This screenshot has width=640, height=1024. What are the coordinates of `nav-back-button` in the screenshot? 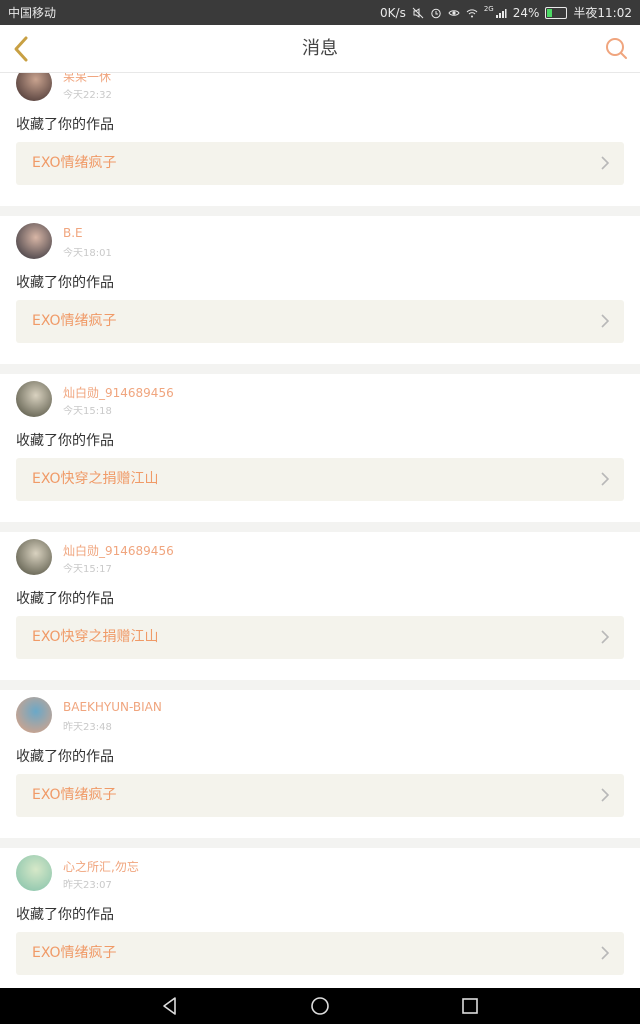 It's located at (170, 1006).